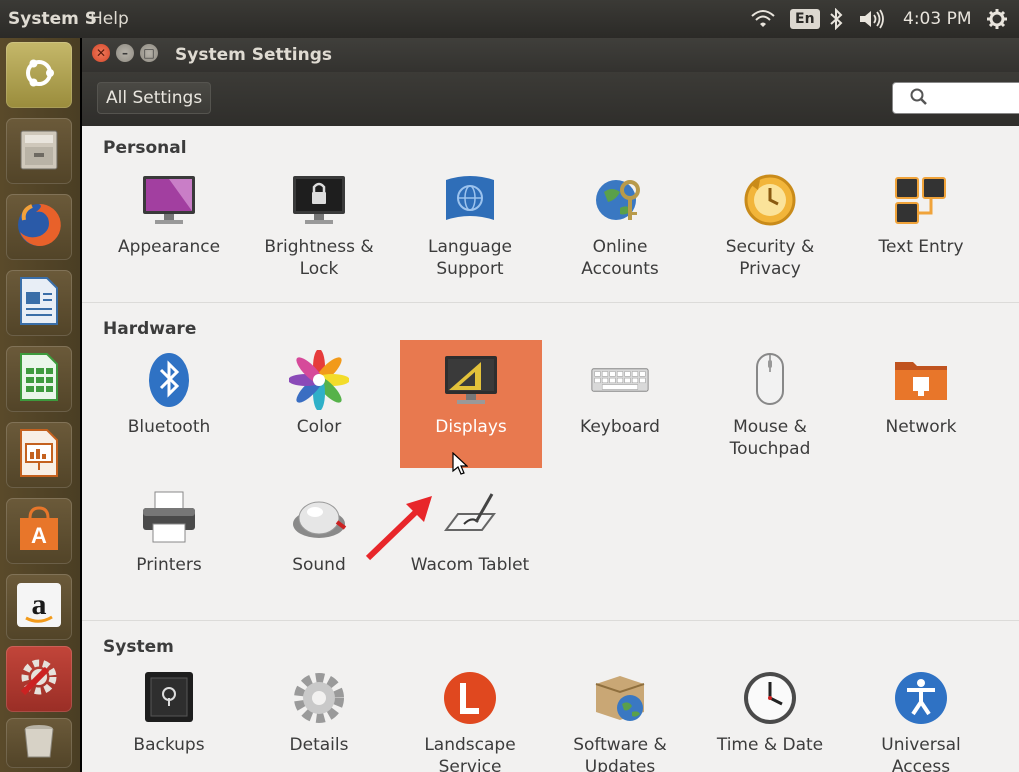  I want to click on bluetooth-settings-icon, so click(169, 380).